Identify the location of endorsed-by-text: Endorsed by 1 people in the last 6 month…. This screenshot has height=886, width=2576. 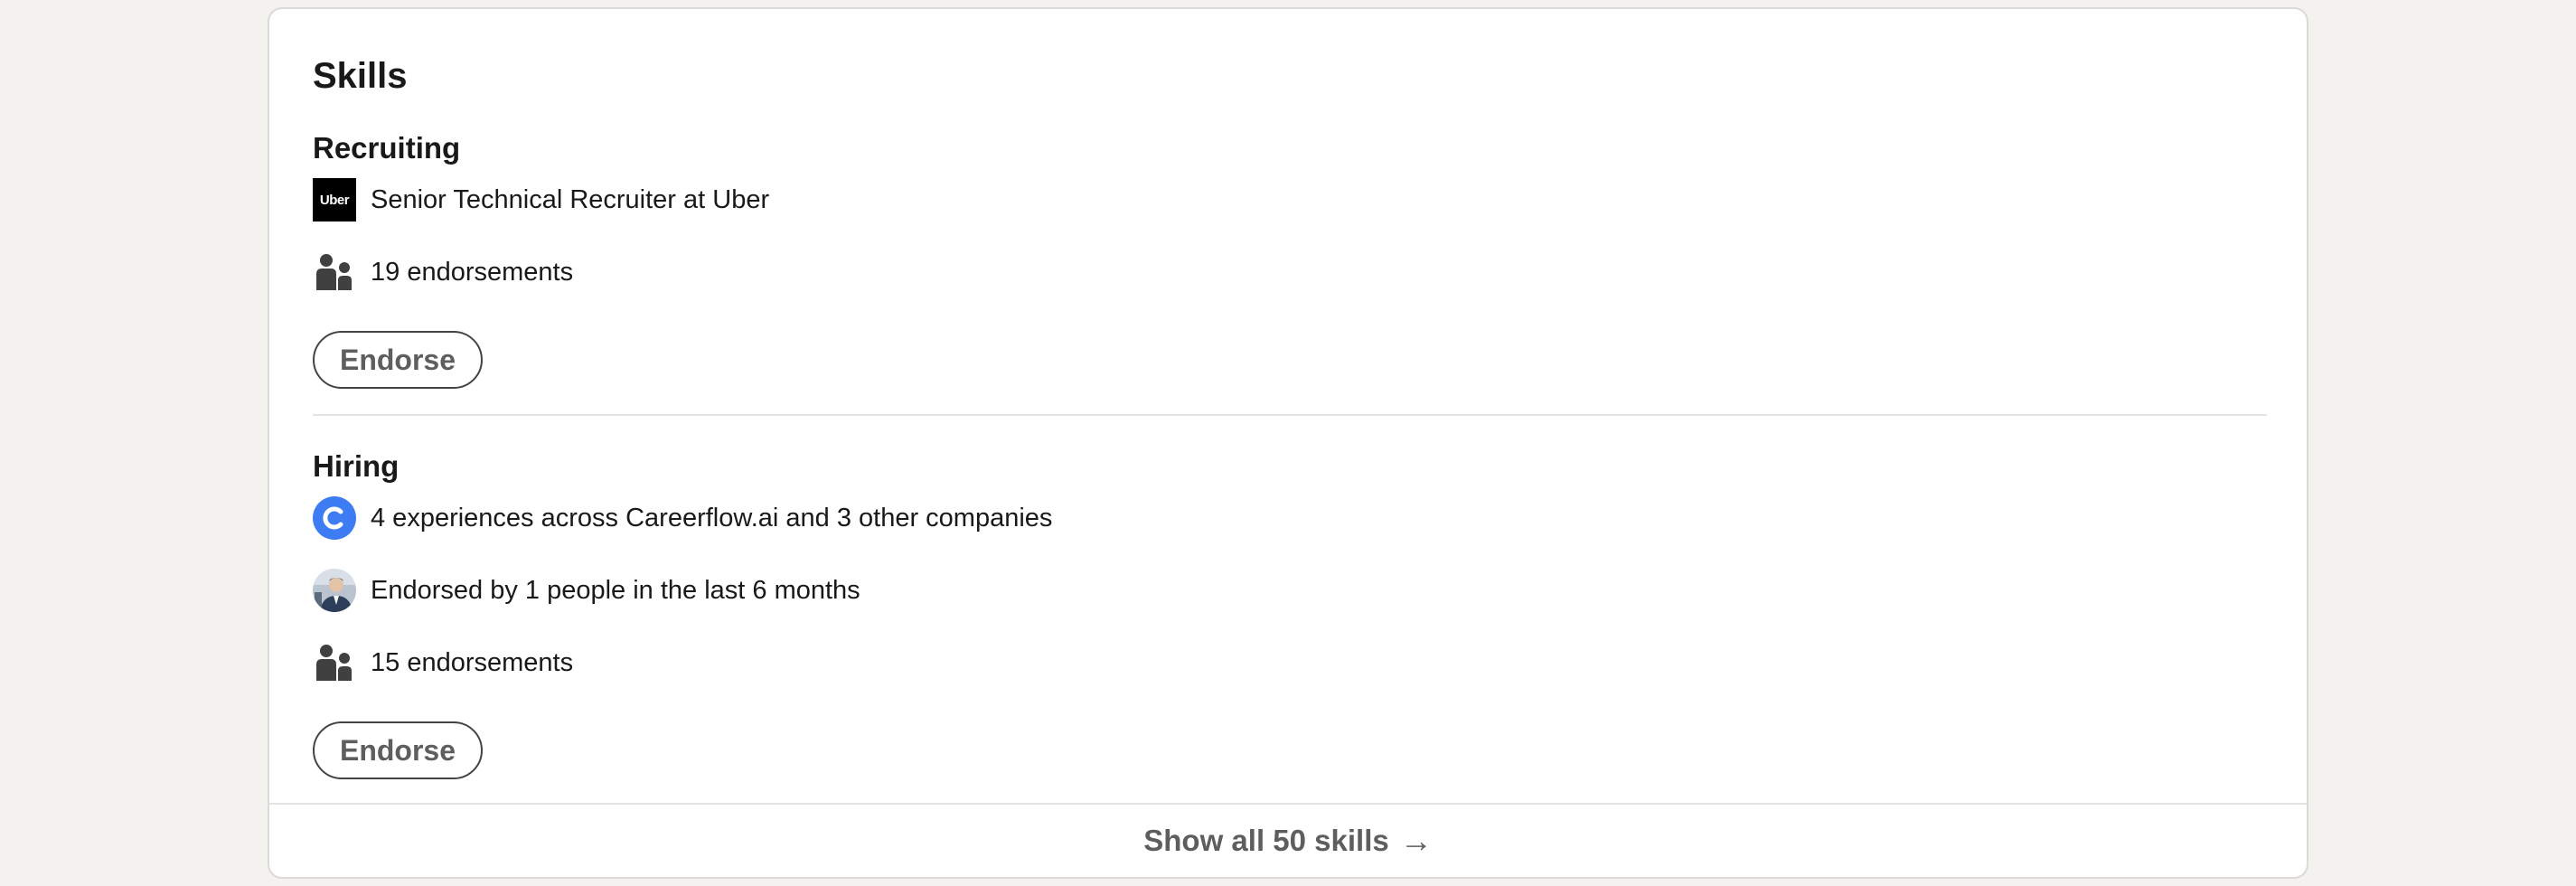
(615, 590).